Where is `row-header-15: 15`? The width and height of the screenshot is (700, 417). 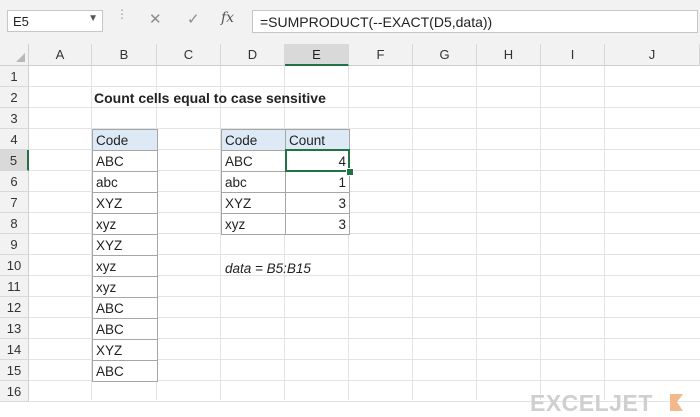
row-header-15: 15 is located at coordinates (14, 370).